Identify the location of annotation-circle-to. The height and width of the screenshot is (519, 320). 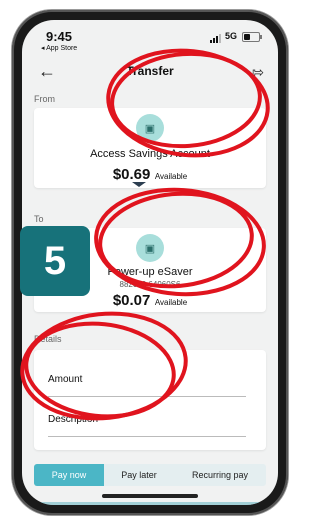
(180, 242).